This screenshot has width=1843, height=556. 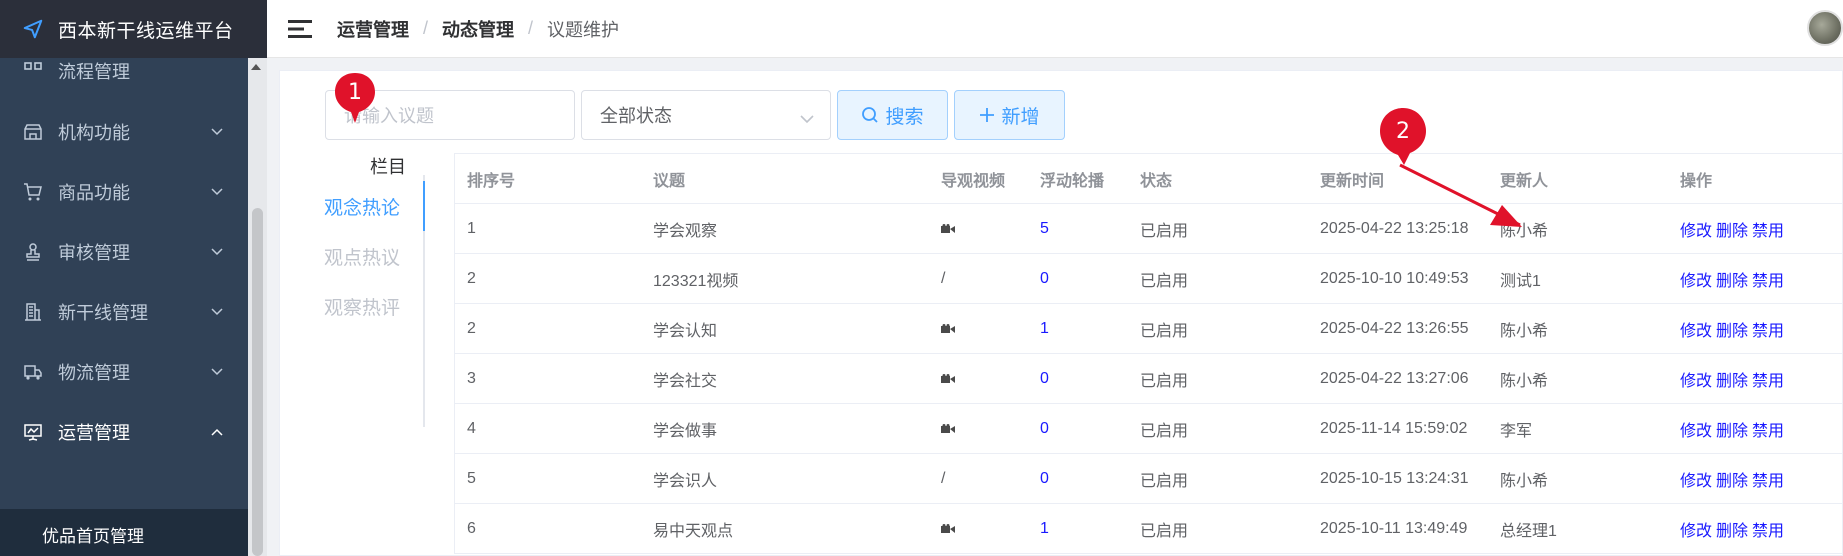 What do you see at coordinates (685, 231) in the screenshot?
I see `cell-topic: 学会观察` at bounding box center [685, 231].